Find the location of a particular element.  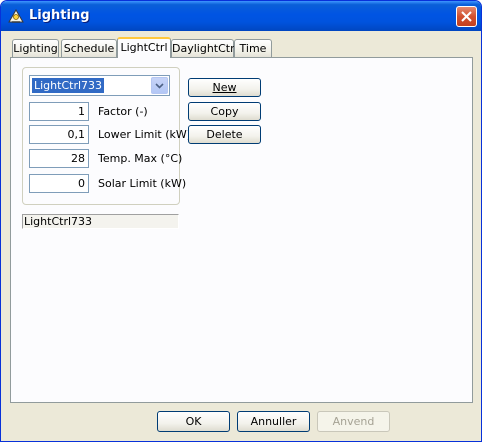

copy-button: Copy is located at coordinates (224, 111).